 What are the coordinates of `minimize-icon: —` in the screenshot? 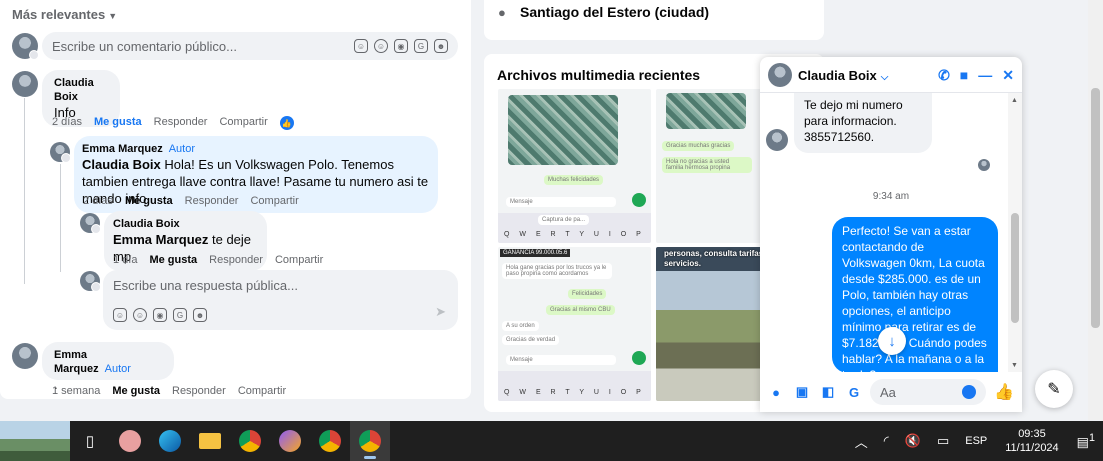 It's located at (985, 75).